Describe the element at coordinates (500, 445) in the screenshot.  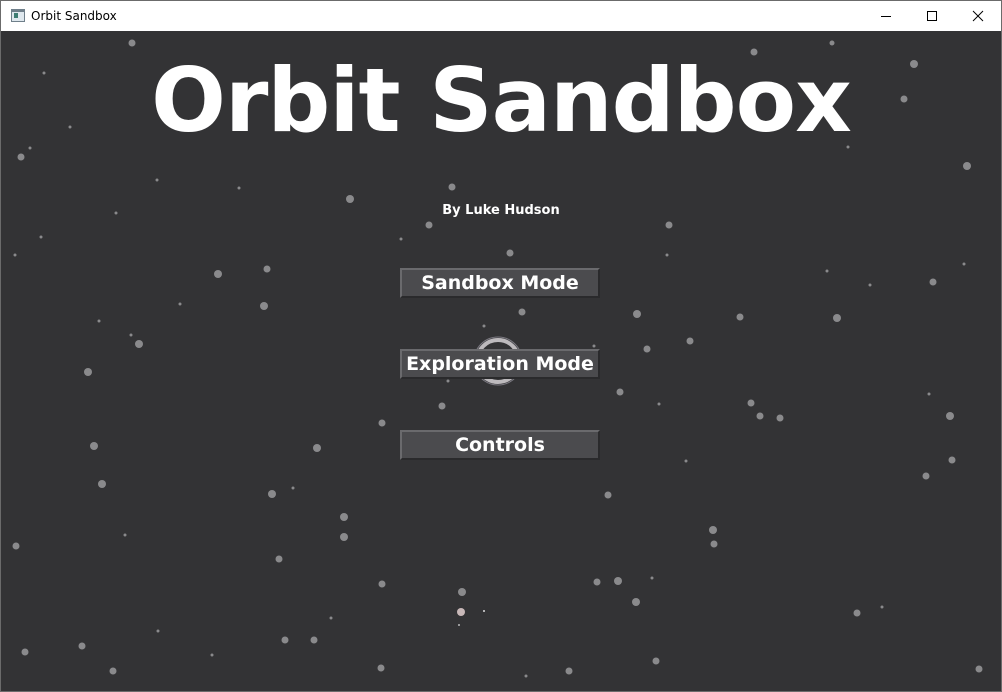
I see `controls-button: Controls` at that location.